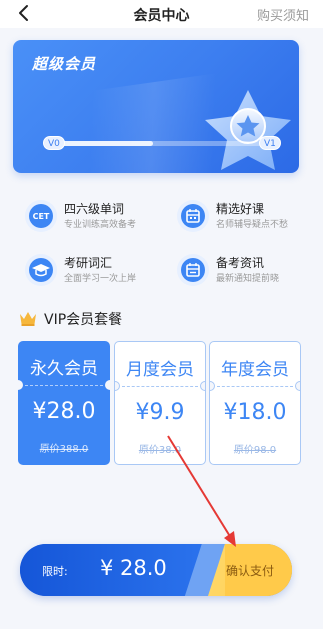 This screenshot has height=629, width=323. Describe the element at coordinates (248, 130) in the screenshot. I see `star-badge-icon` at that location.